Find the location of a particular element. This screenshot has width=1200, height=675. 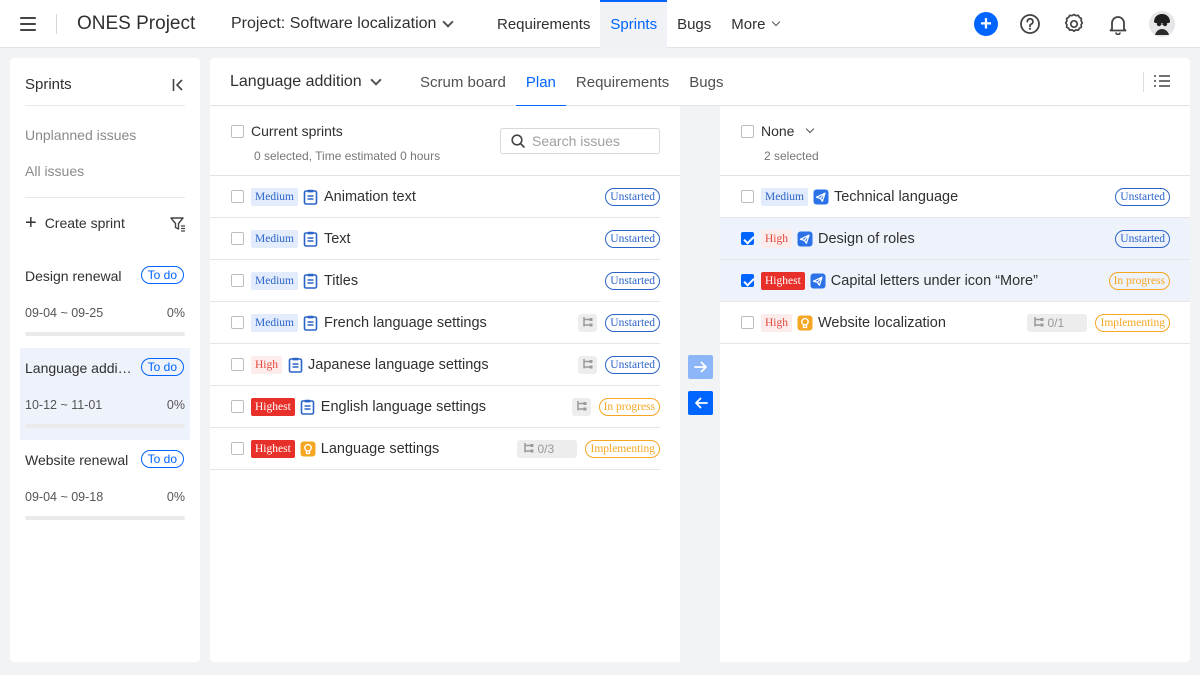

help-button is located at coordinates (1030, 24).